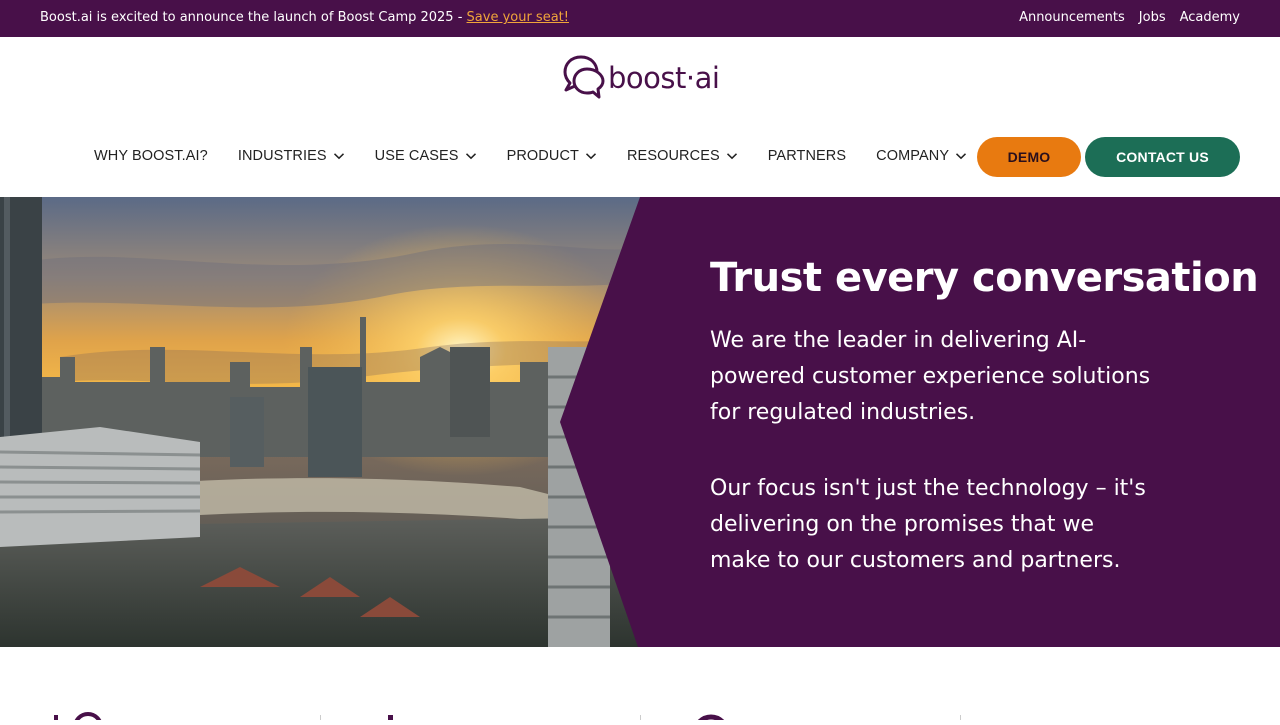 The height and width of the screenshot is (725, 1280). Describe the element at coordinates (416, 156) in the screenshot. I see `nav-item-label: USE CASES` at that location.